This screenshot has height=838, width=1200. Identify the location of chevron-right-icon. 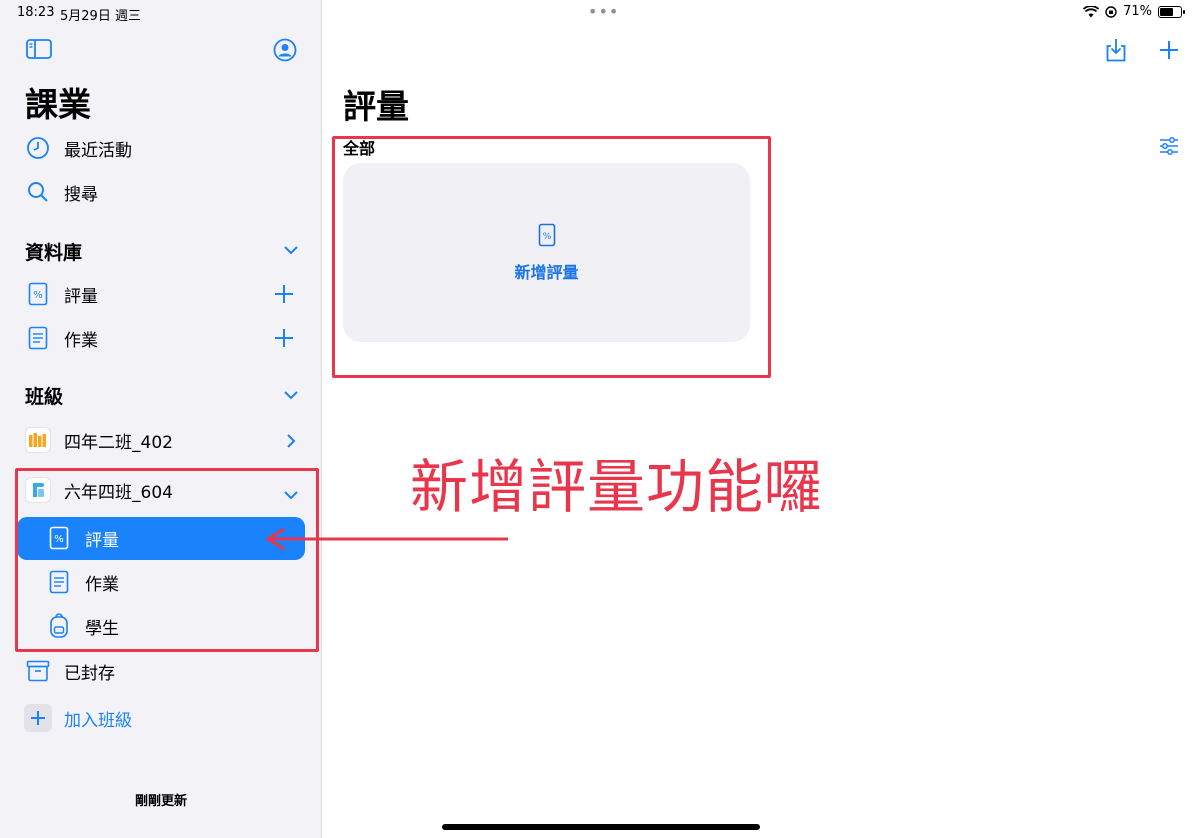
(291, 443).